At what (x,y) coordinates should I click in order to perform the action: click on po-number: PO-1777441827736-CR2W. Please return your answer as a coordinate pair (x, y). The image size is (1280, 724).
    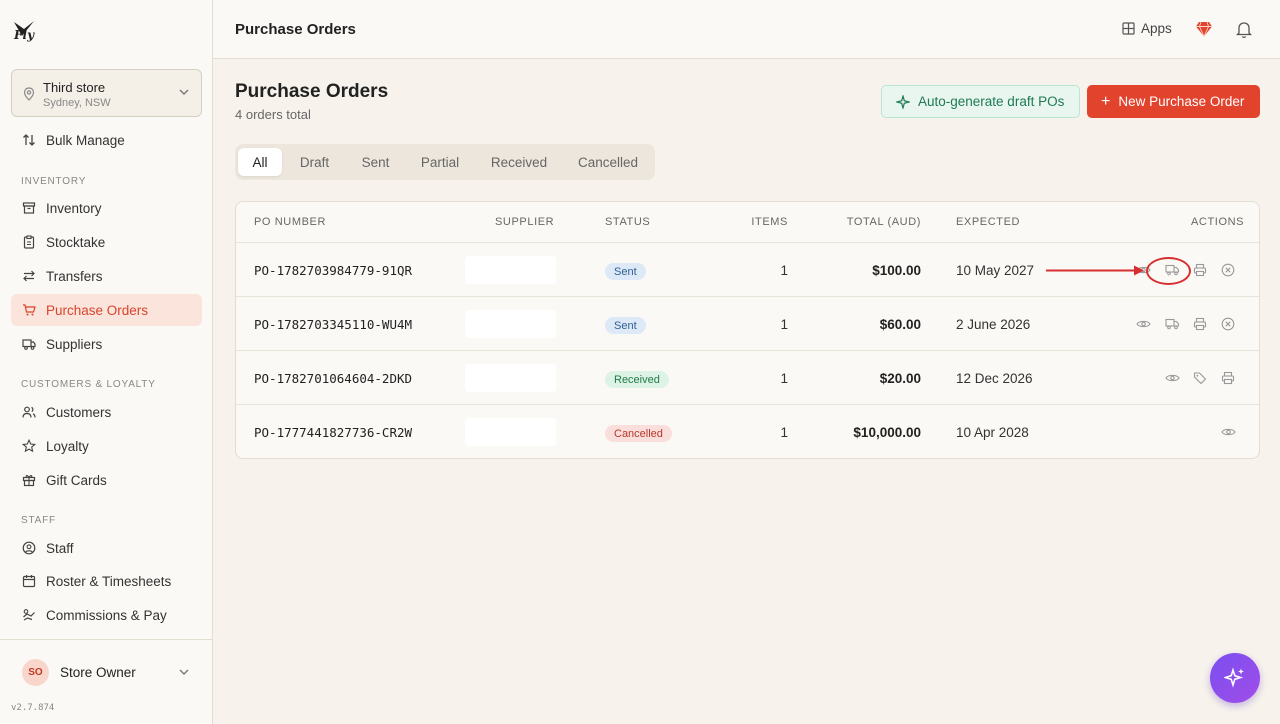
    Looking at the image, I should click on (333, 432).